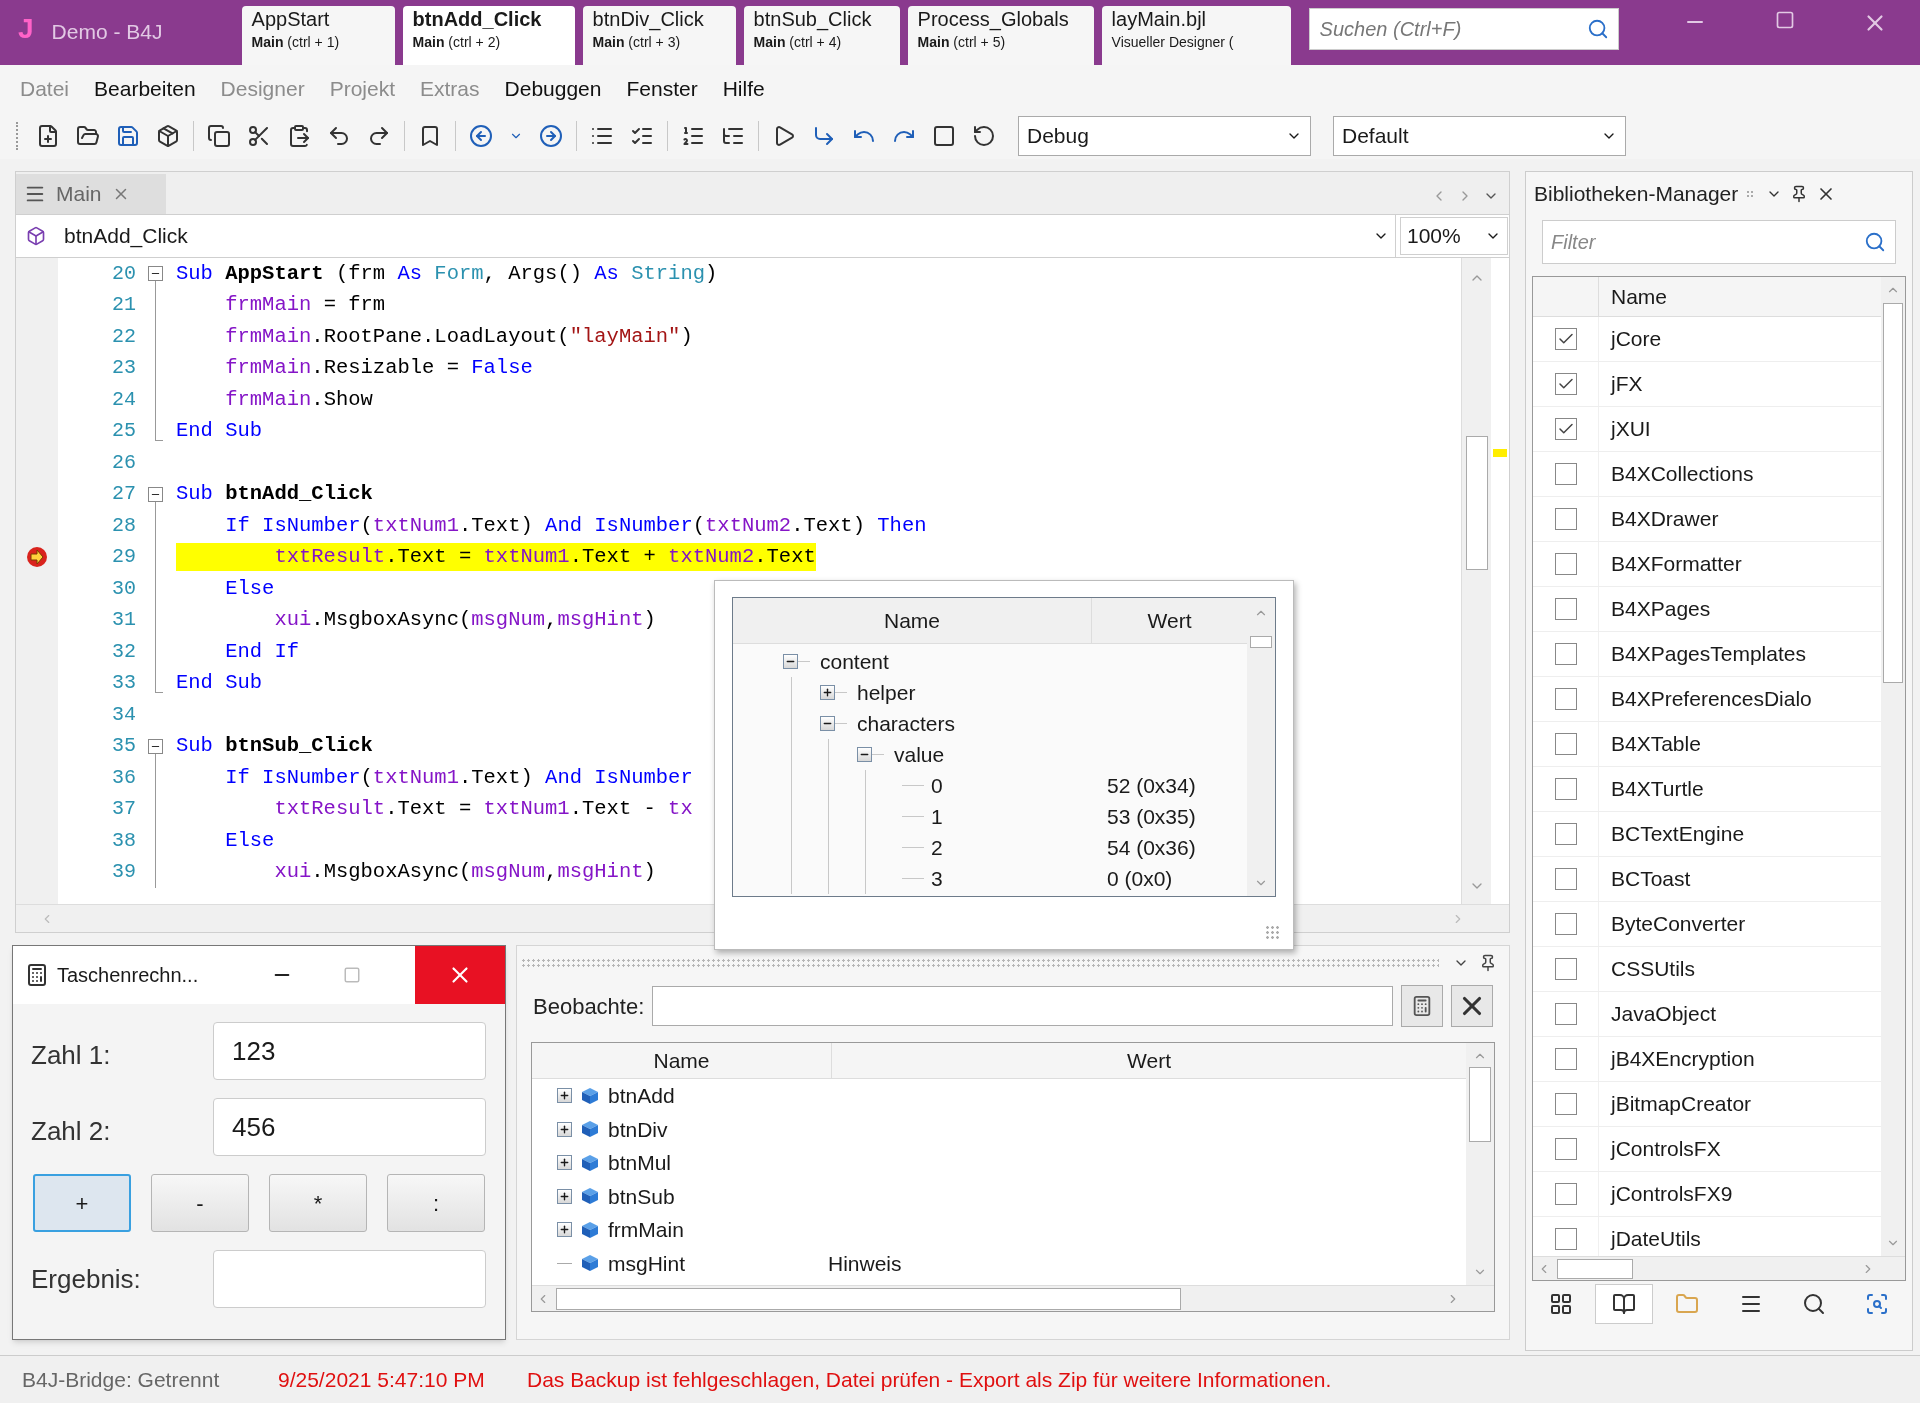 Image resolution: width=1920 pixels, height=1403 pixels. What do you see at coordinates (662, 89) in the screenshot?
I see `menu-item: Fenster` at bounding box center [662, 89].